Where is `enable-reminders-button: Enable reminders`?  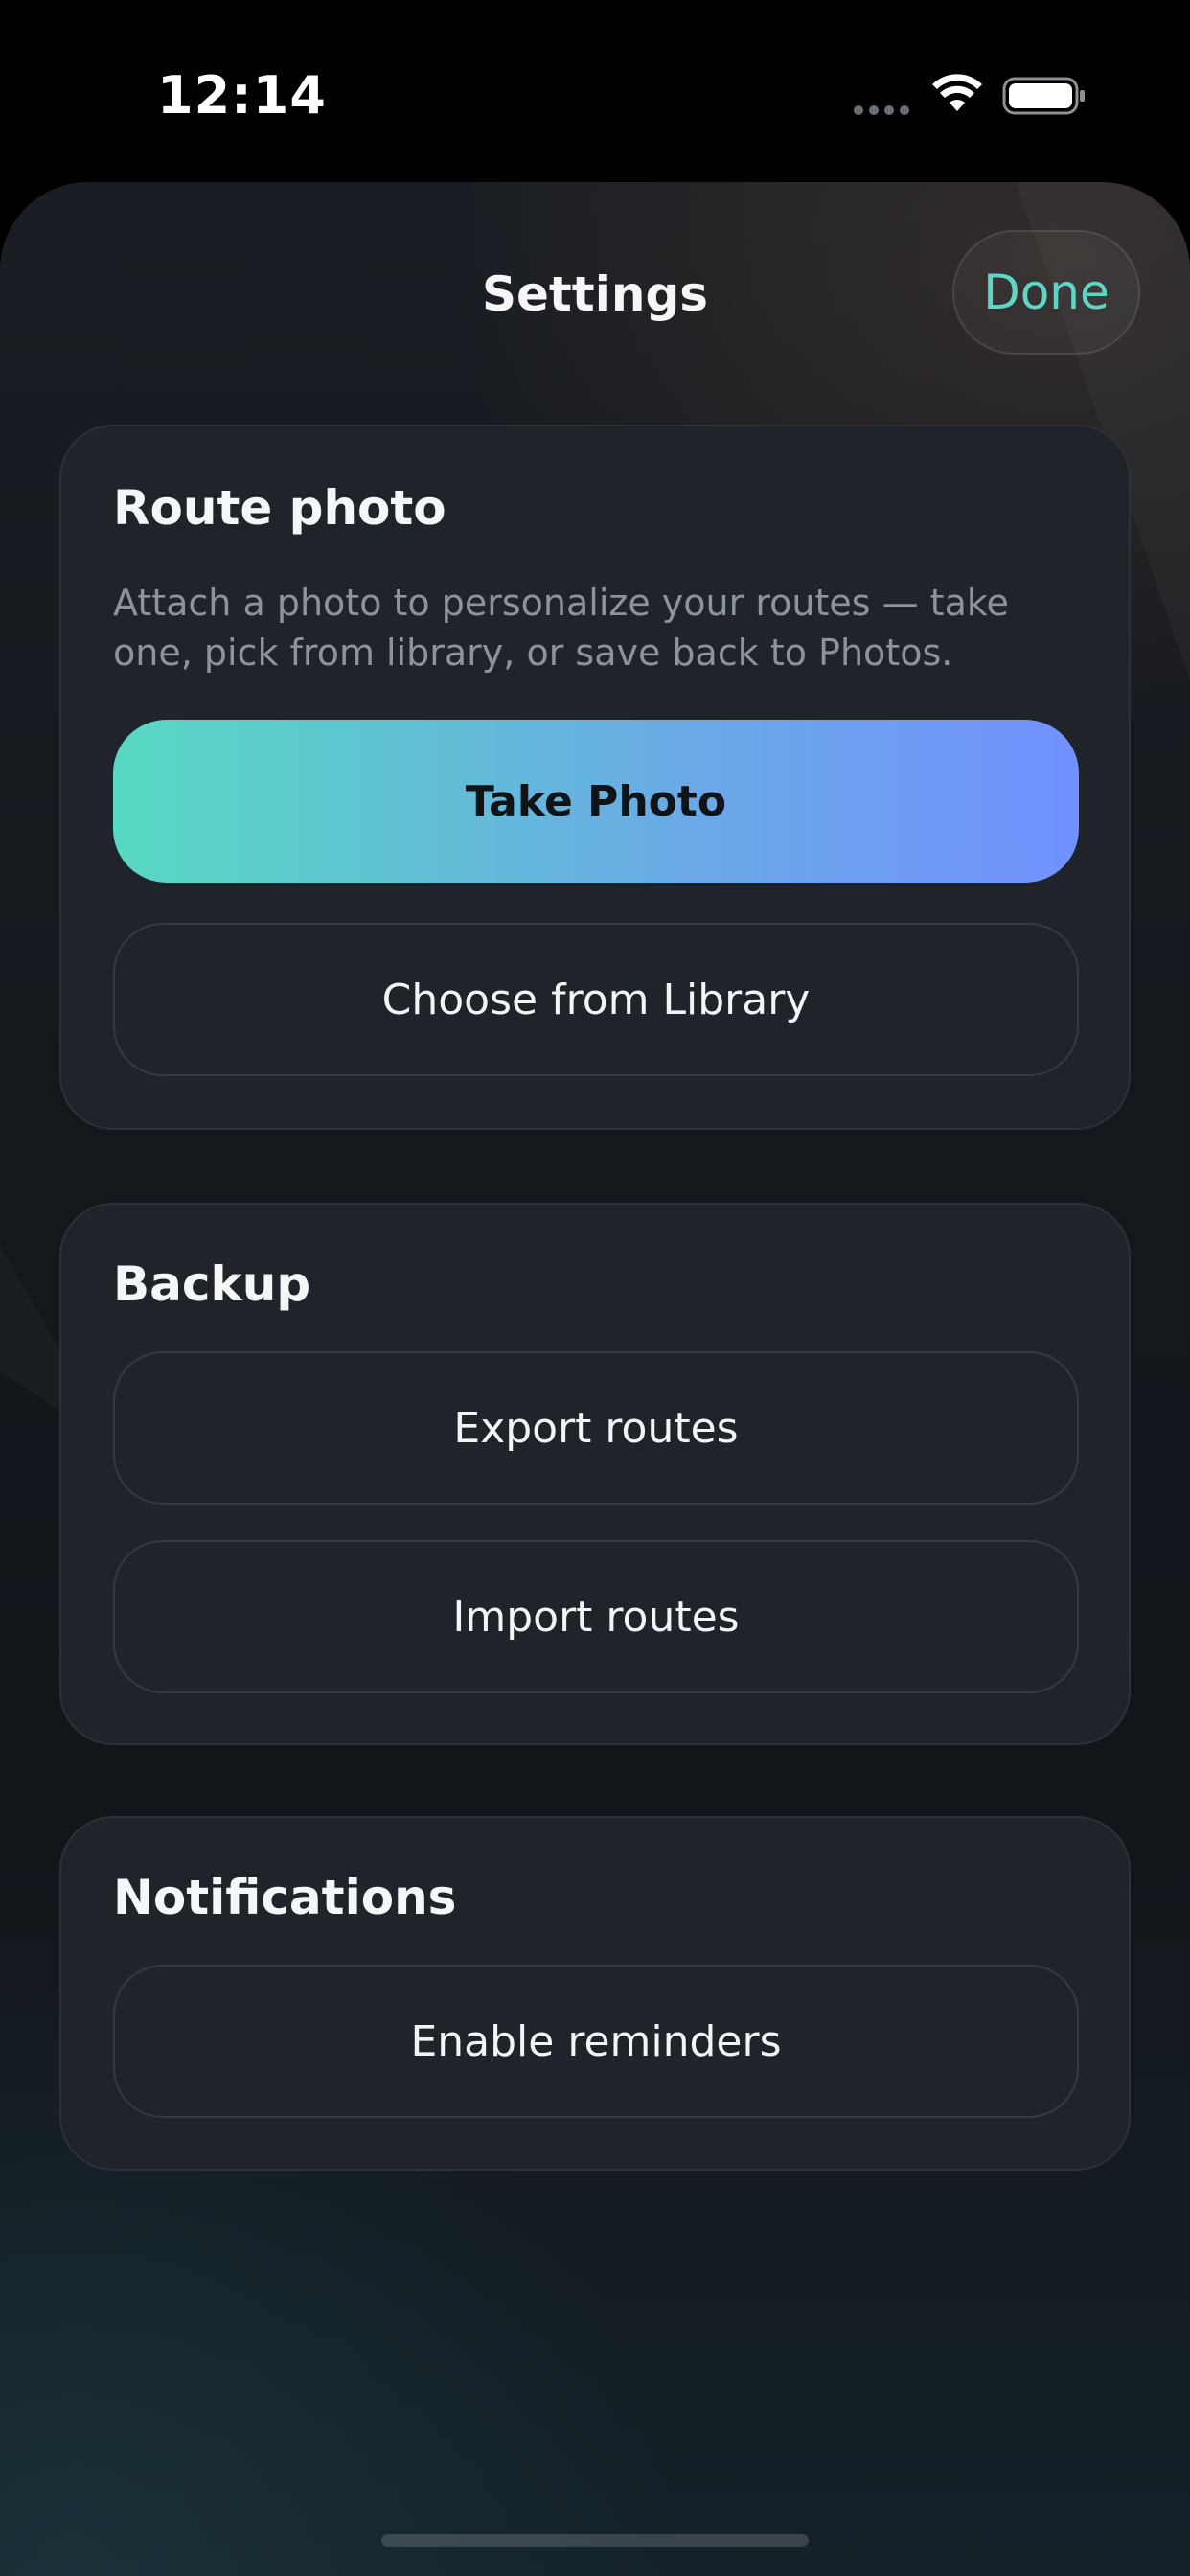 enable-reminders-button: Enable reminders is located at coordinates (596, 2042).